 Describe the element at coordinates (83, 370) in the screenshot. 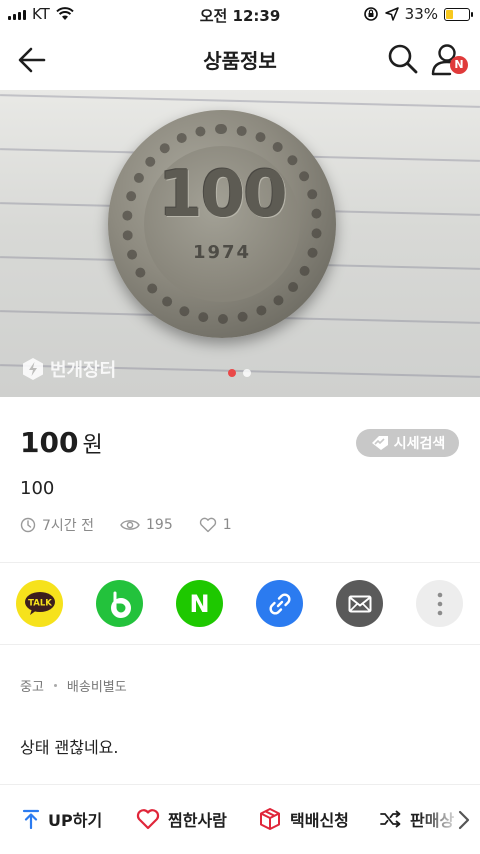

I see `watermark-text: 번개장터` at that location.